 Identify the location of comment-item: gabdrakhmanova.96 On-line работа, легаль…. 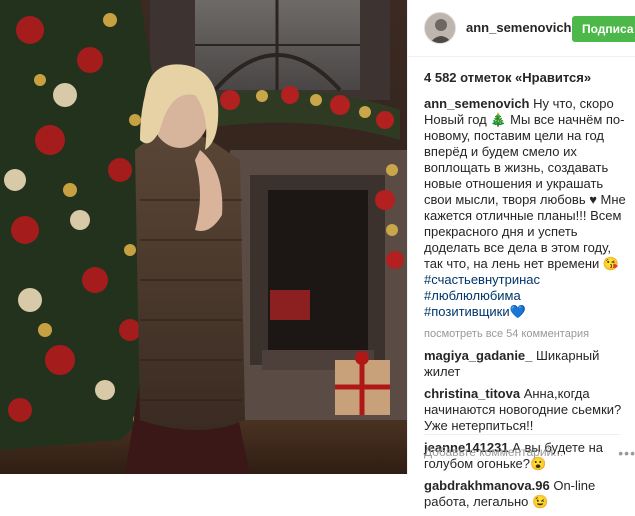
(527, 494).